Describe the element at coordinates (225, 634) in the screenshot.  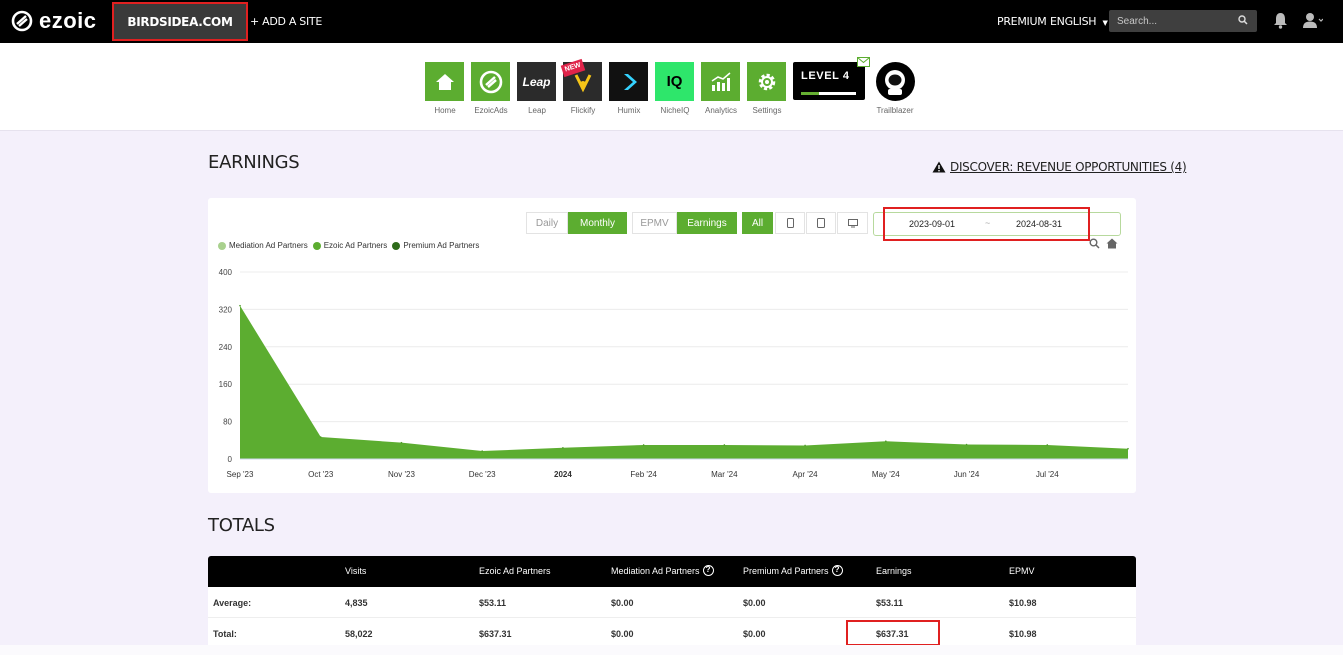
I see `row-label: Total:` at that location.